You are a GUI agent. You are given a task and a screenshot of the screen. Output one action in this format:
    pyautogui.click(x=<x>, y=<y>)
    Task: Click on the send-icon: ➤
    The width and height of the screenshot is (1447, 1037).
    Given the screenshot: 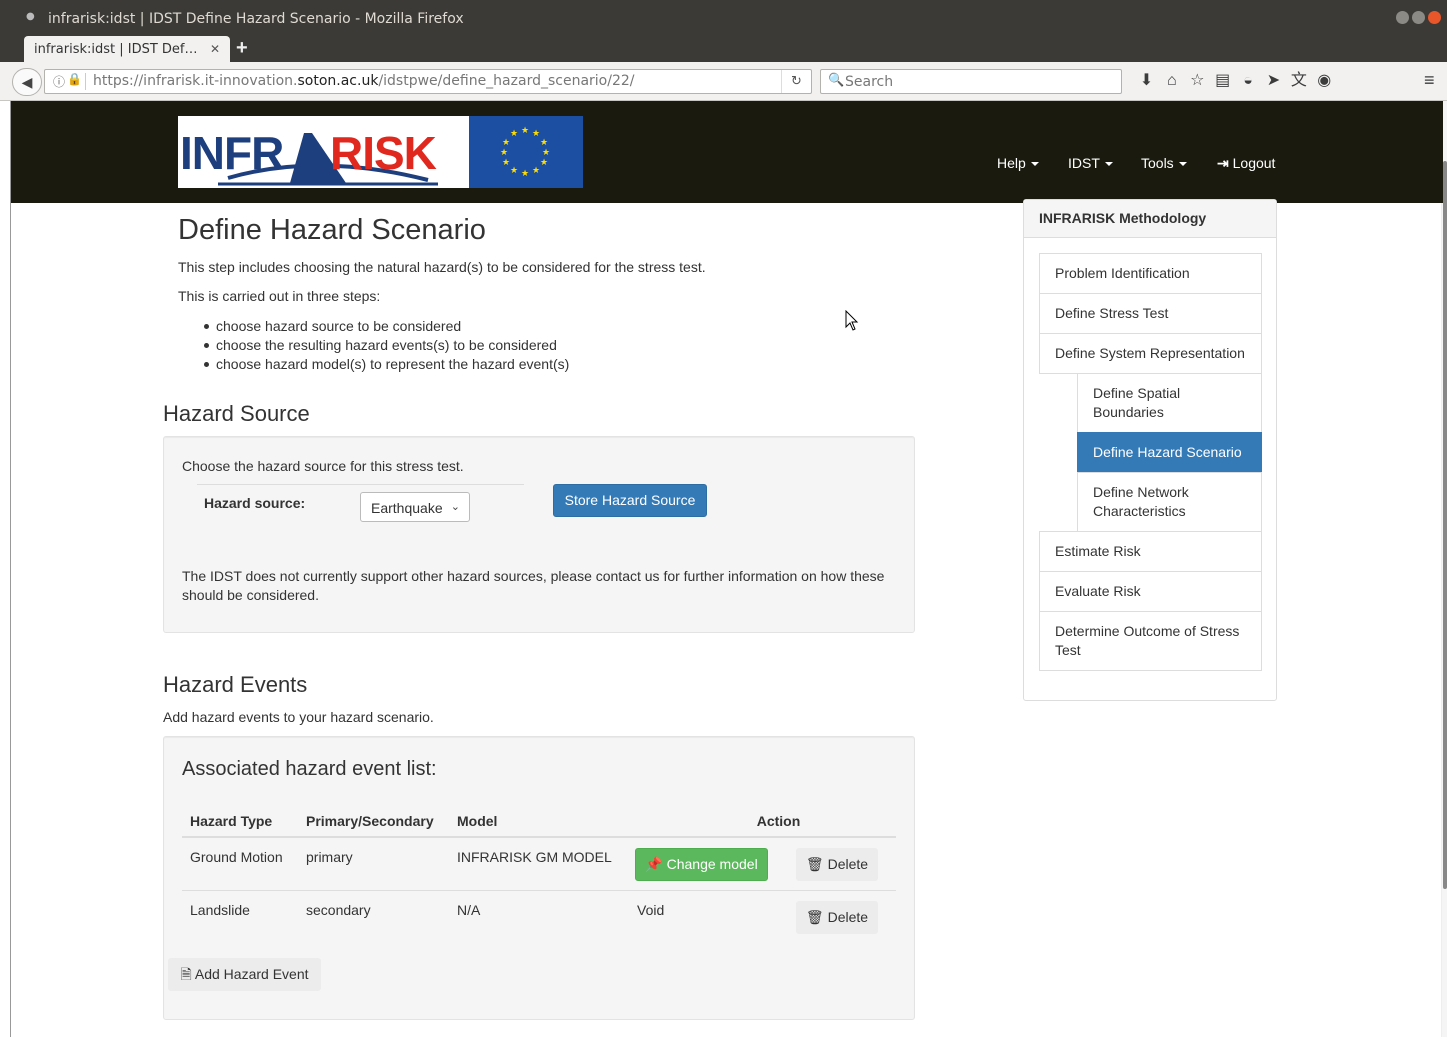 What is the action you would take?
    pyautogui.click(x=1273, y=81)
    